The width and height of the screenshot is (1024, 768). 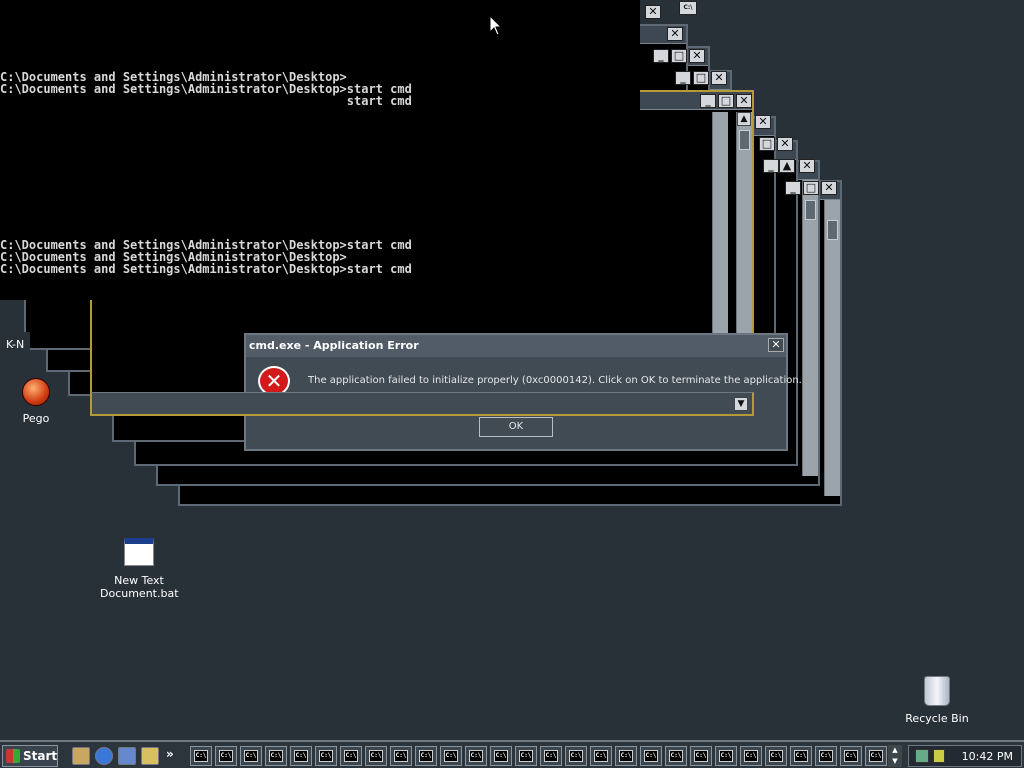 What do you see at coordinates (776, 345) in the screenshot?
I see `dialog-close-button: ✕` at bounding box center [776, 345].